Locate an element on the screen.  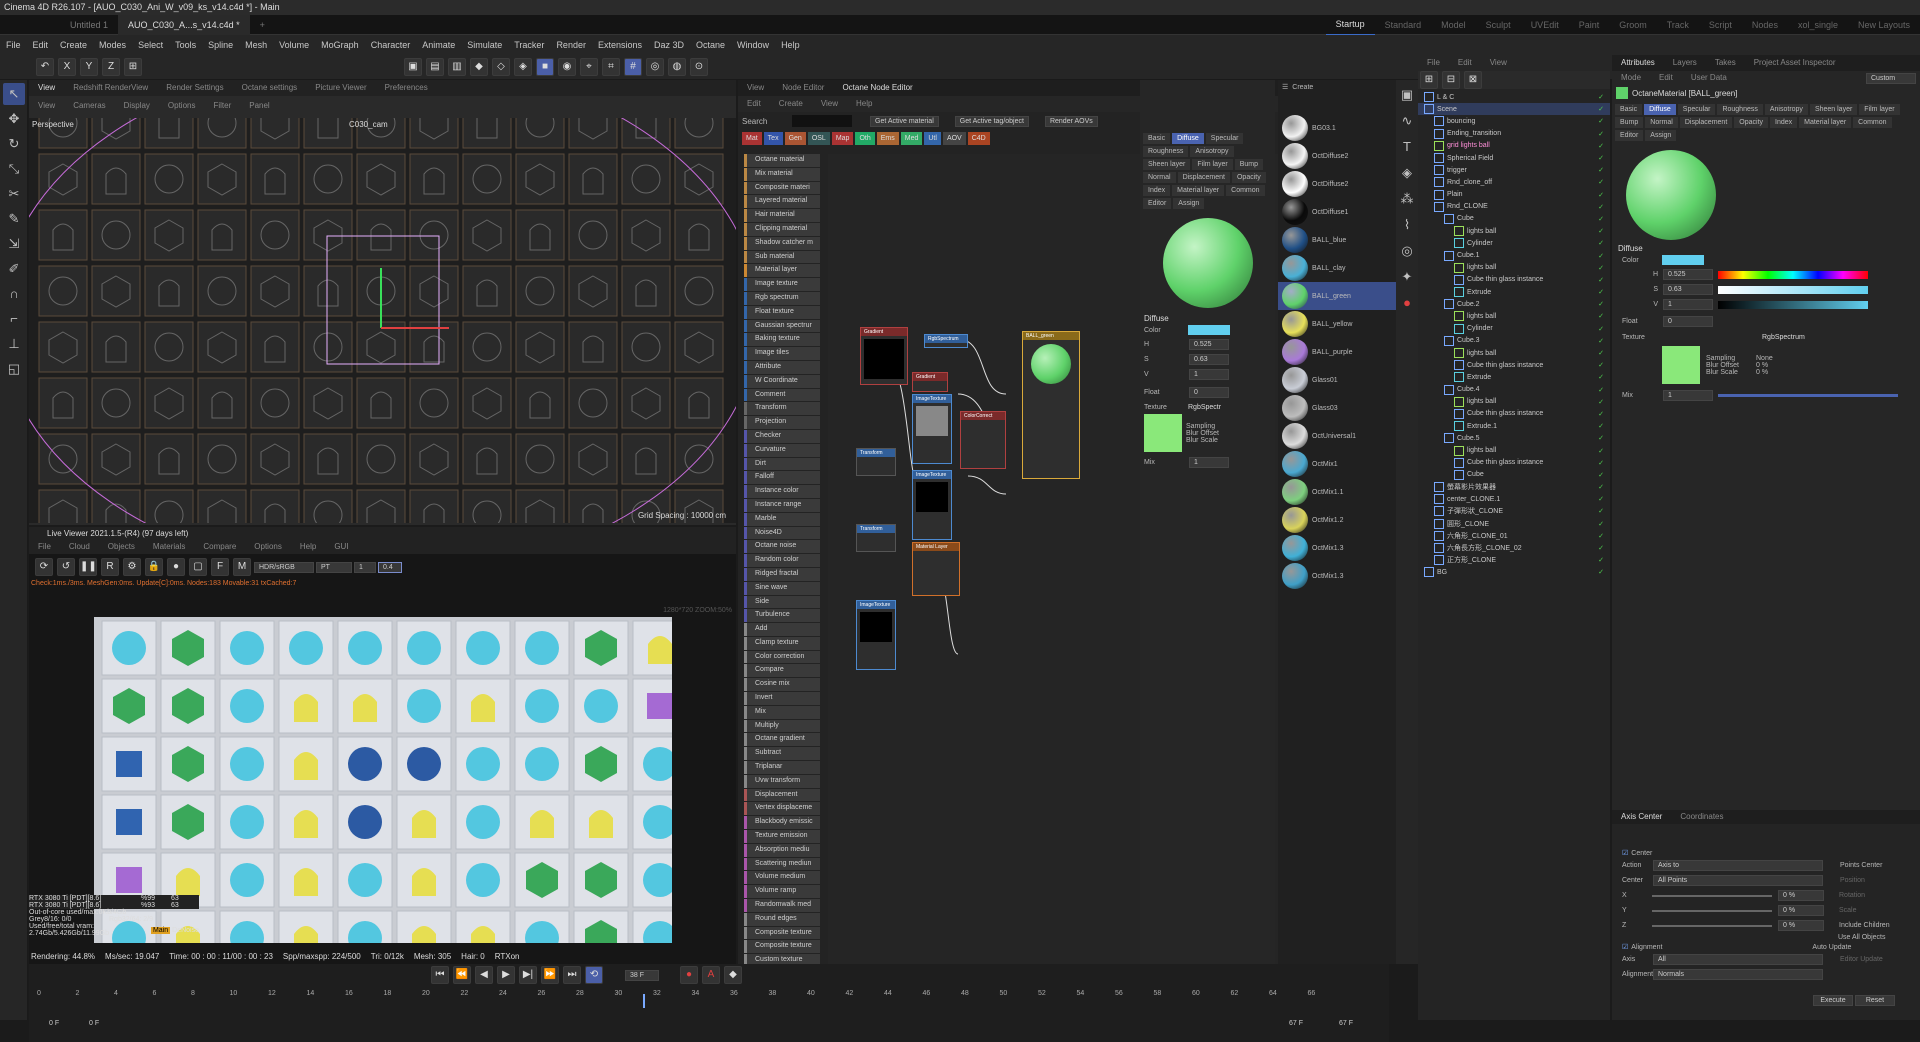
use-all-checkbox: Use All Objects is located at coordinates (1861, 937).